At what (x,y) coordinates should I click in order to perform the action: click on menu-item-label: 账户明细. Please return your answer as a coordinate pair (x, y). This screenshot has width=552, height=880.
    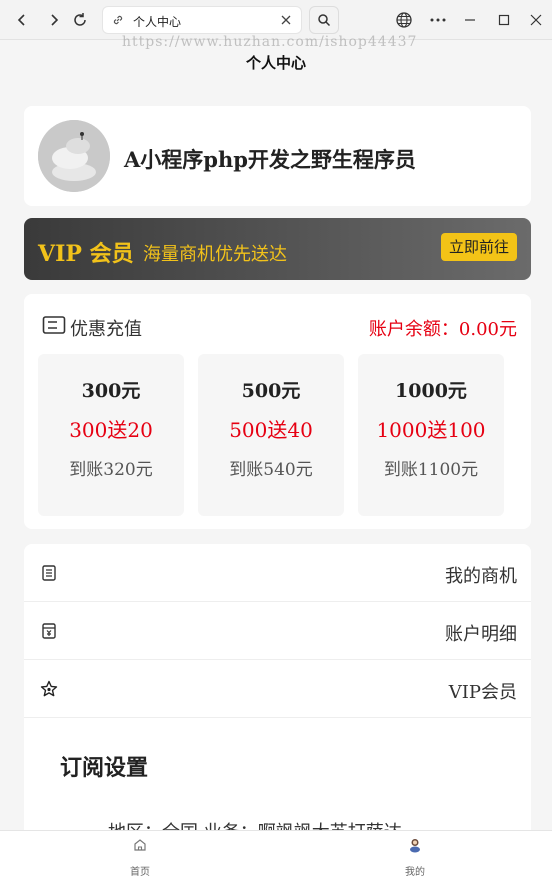
    Looking at the image, I should click on (481, 634).